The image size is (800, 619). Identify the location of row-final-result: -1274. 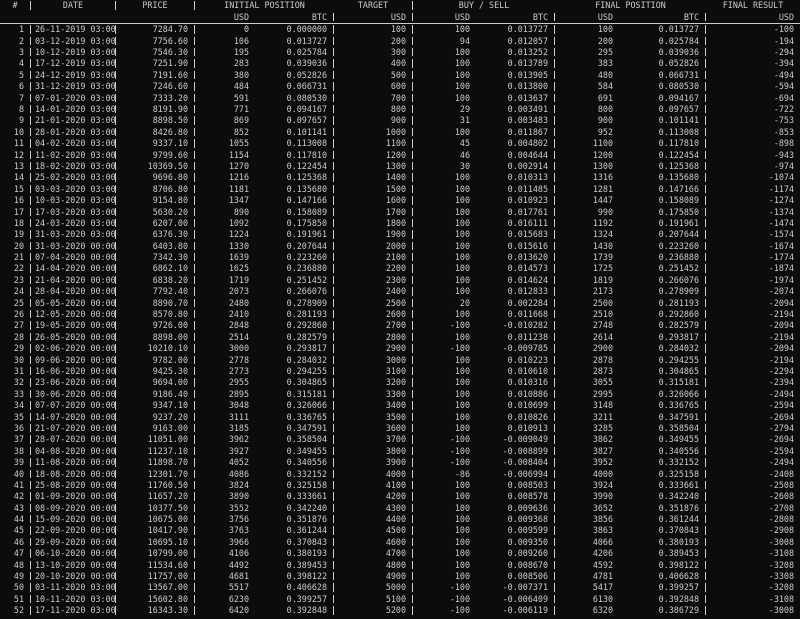
(781, 200).